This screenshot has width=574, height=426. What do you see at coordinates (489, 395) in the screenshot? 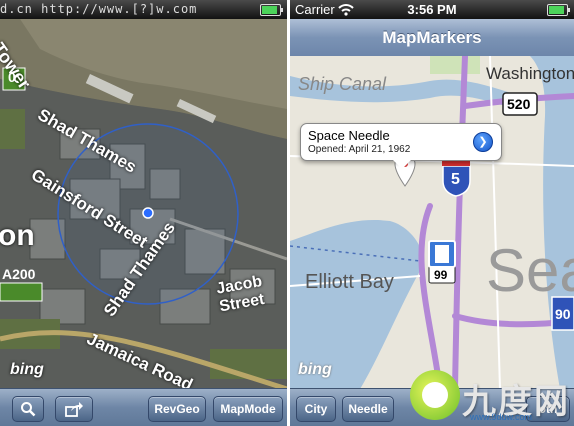
I see `watermark-logo: 九度网 www.9duw.com` at bounding box center [489, 395].